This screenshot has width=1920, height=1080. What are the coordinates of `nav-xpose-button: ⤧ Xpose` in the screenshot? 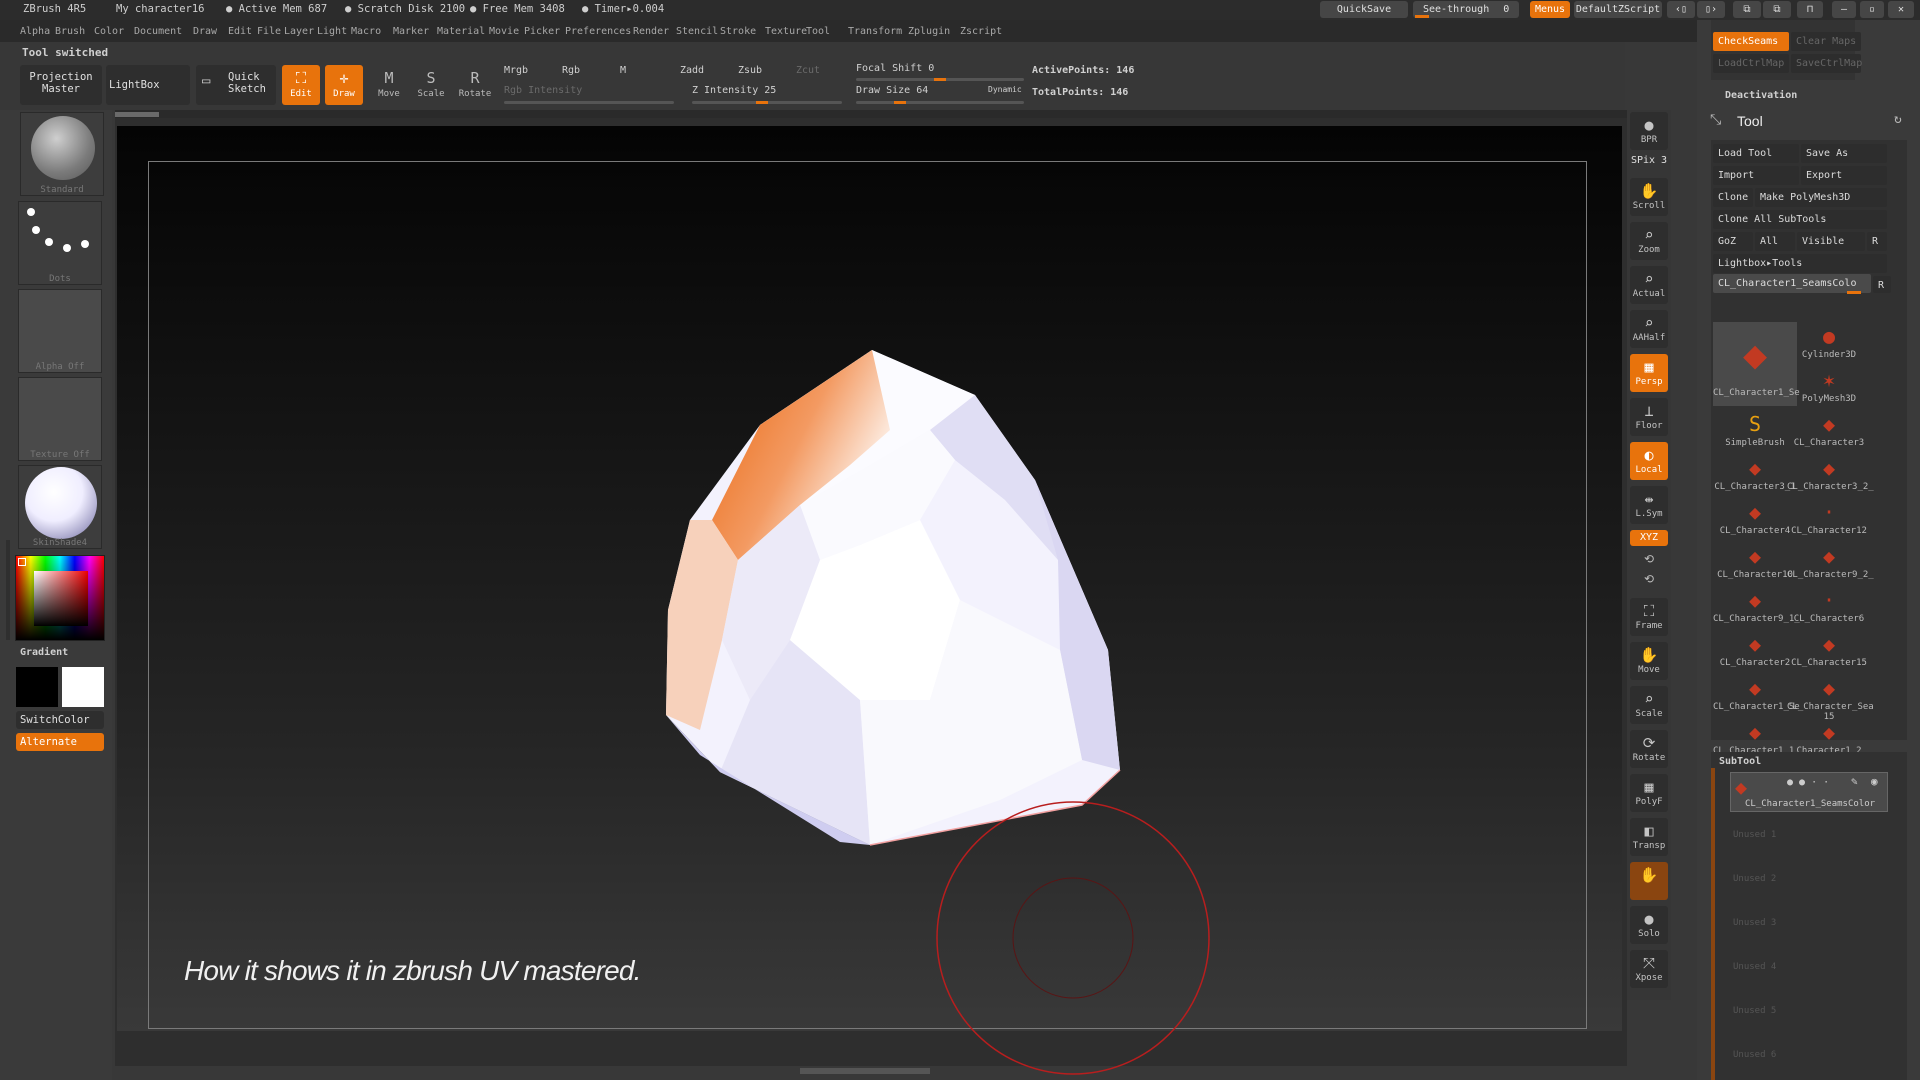 It's located at (1649, 969).